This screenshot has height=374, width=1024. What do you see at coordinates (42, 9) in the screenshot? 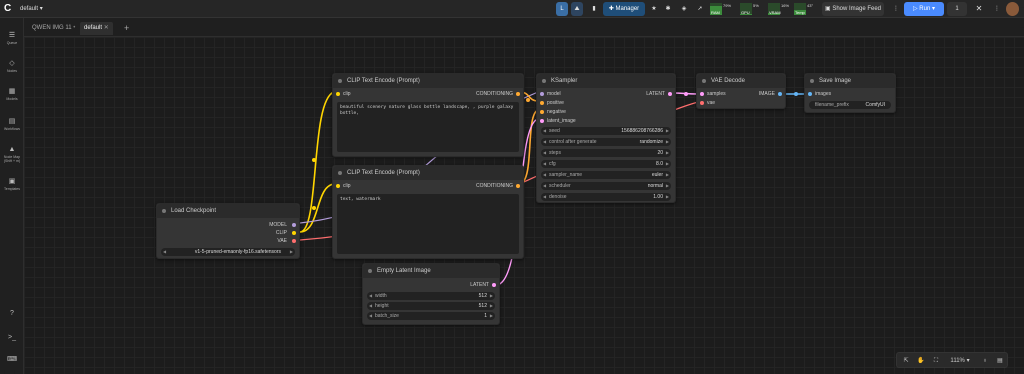
I see `workflow-menu: default ▾` at bounding box center [42, 9].